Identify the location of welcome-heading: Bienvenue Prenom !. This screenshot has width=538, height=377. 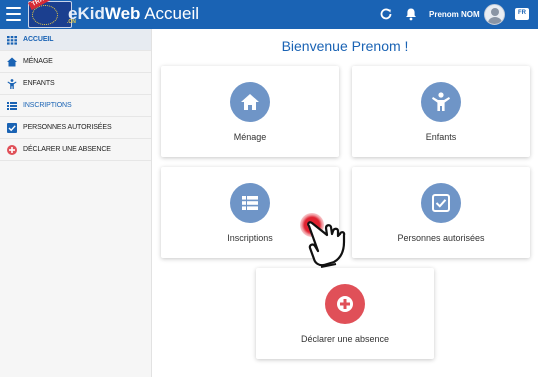
(345, 46).